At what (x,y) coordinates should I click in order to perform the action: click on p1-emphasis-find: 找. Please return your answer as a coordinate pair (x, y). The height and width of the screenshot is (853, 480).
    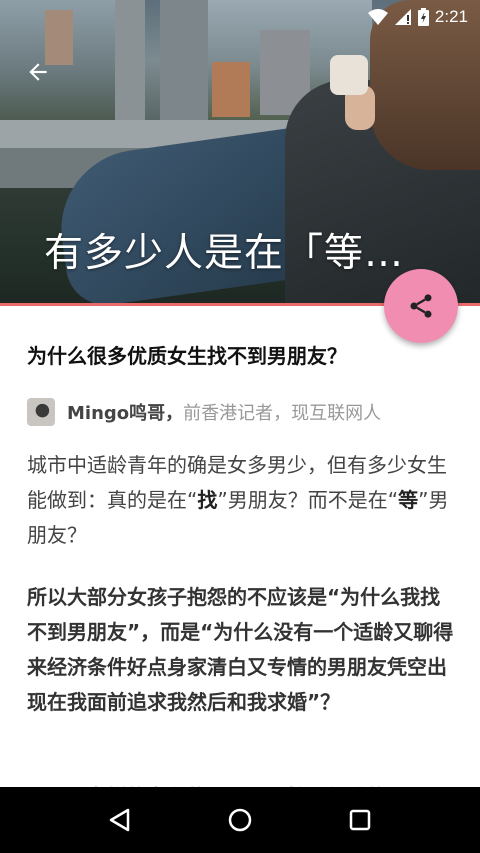
    Looking at the image, I should click on (207, 500).